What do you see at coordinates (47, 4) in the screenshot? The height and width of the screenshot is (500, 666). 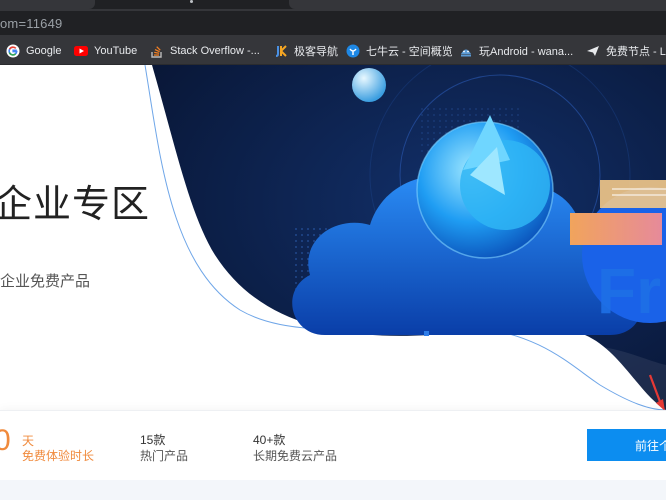 I see `browser-tab` at bounding box center [47, 4].